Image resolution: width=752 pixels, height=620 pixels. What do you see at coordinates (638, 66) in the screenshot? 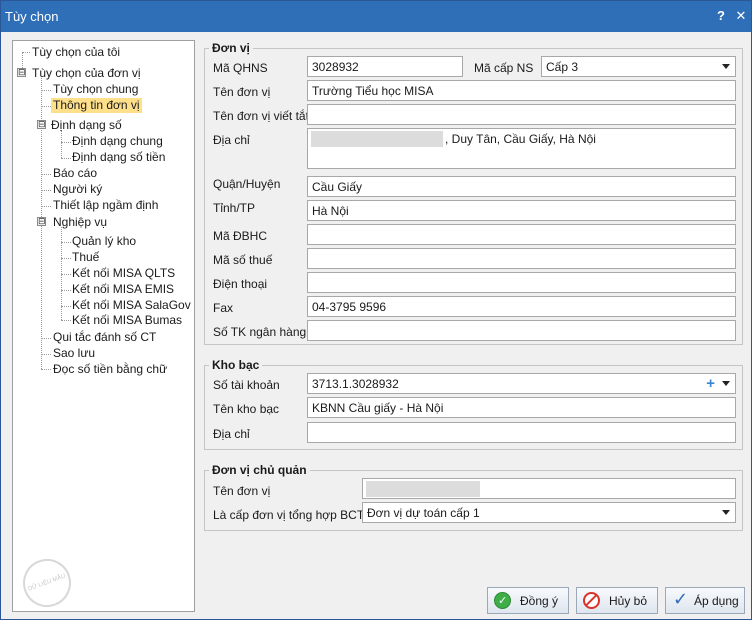
I see `ma-cap-ns-select: Cấp 3` at bounding box center [638, 66].